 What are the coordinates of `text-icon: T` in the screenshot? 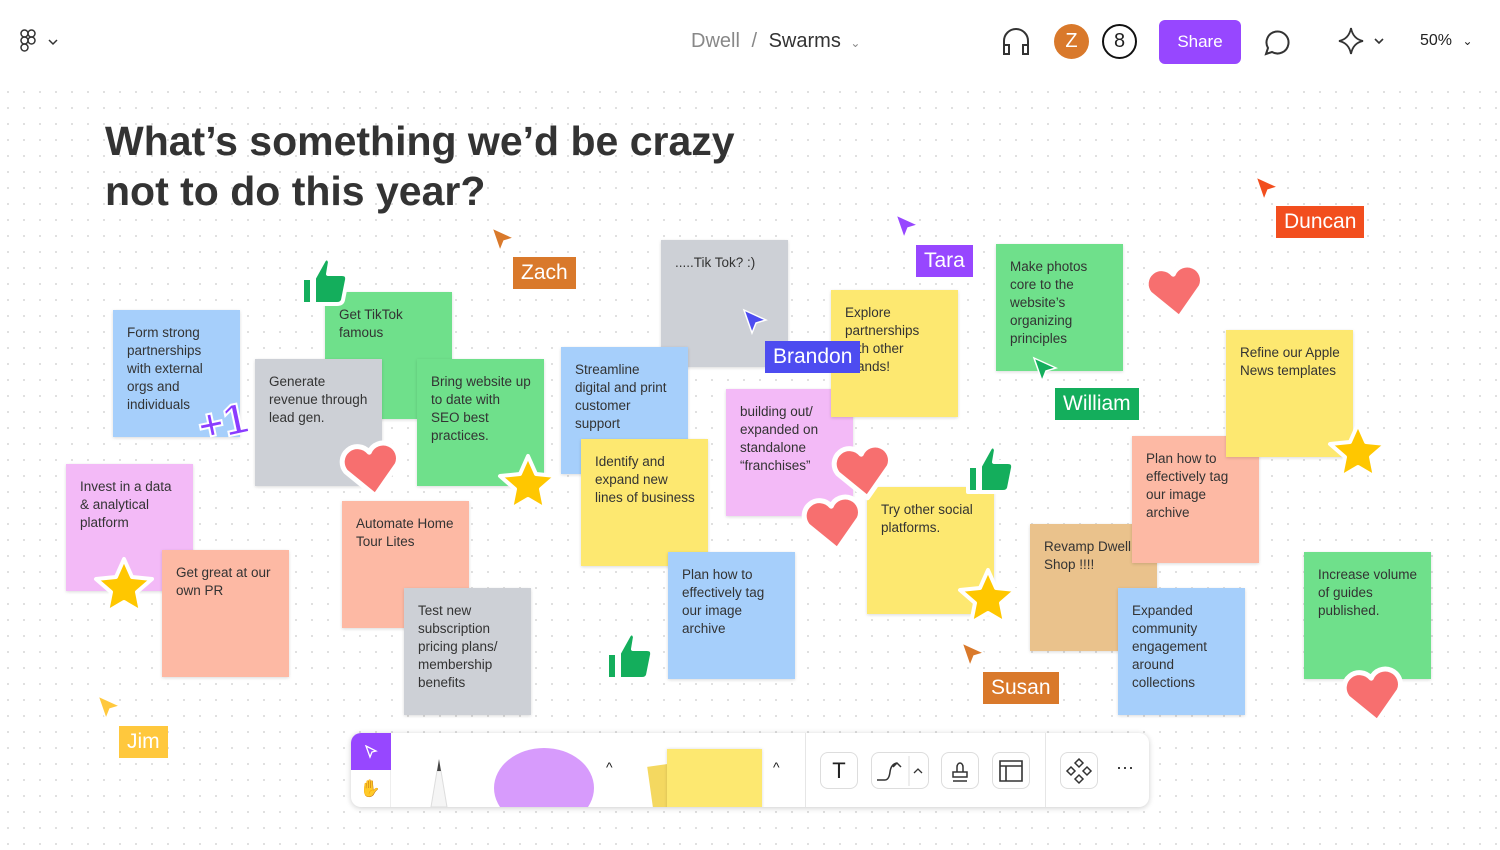 It's located at (839, 770).